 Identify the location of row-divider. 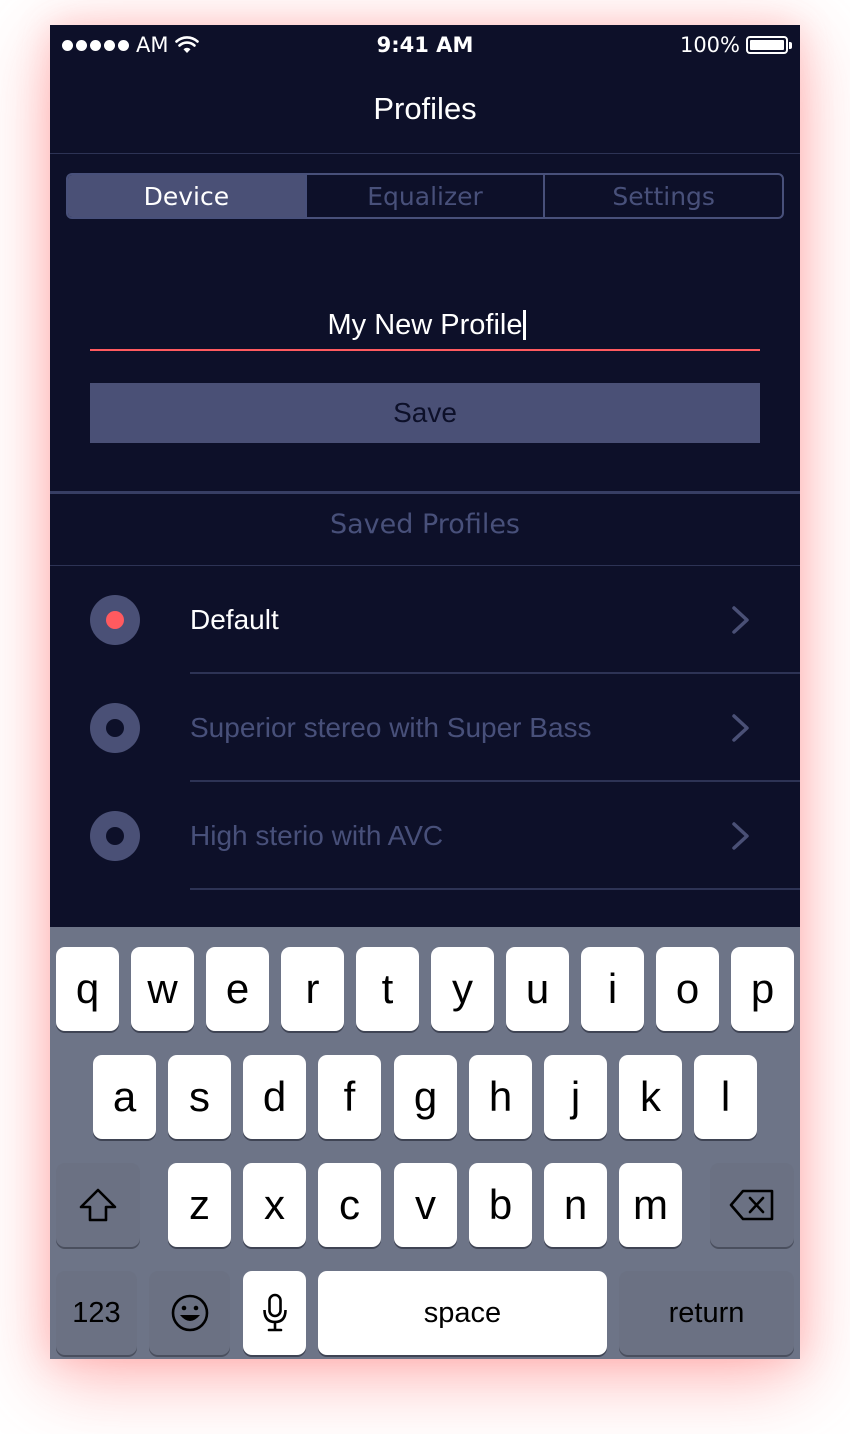
(495, 889).